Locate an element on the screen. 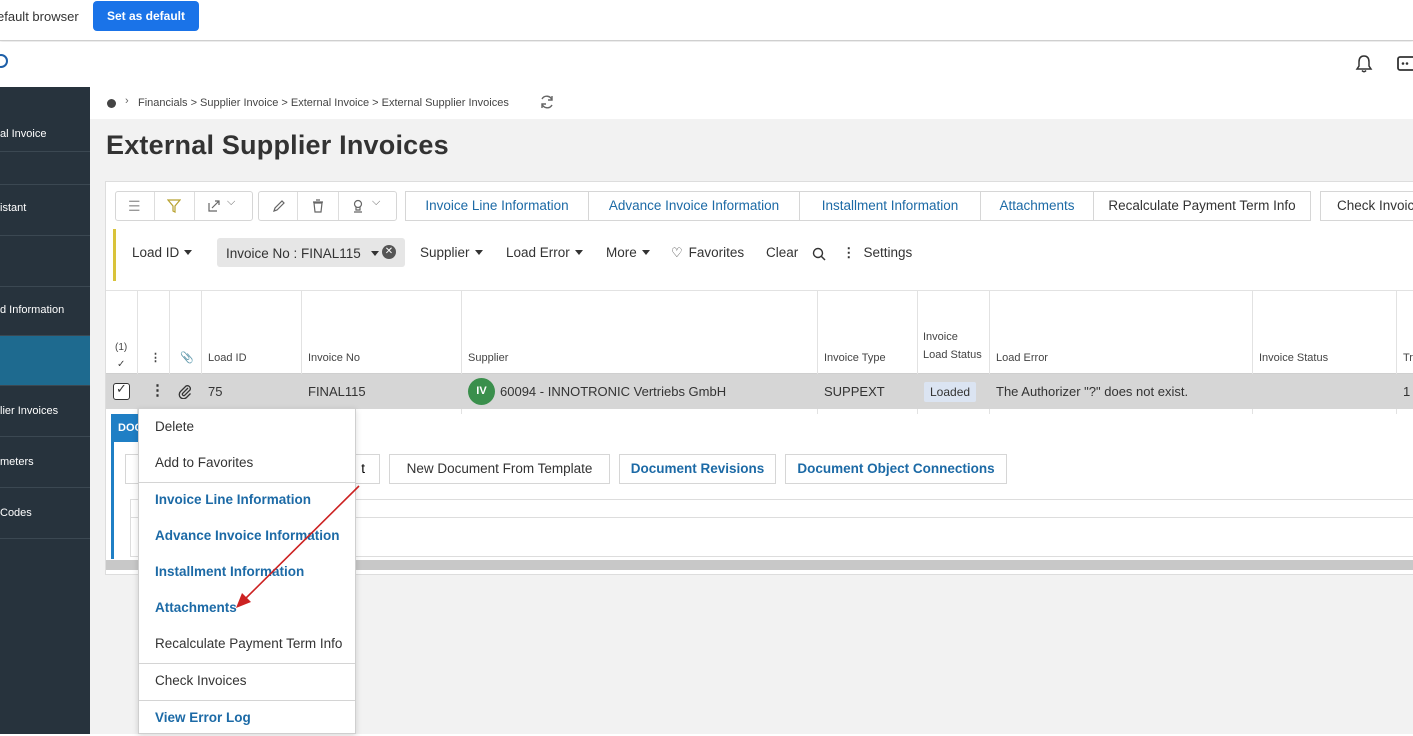  column-header-invoice-load-status: Invoice Load Status is located at coordinates (953, 346).